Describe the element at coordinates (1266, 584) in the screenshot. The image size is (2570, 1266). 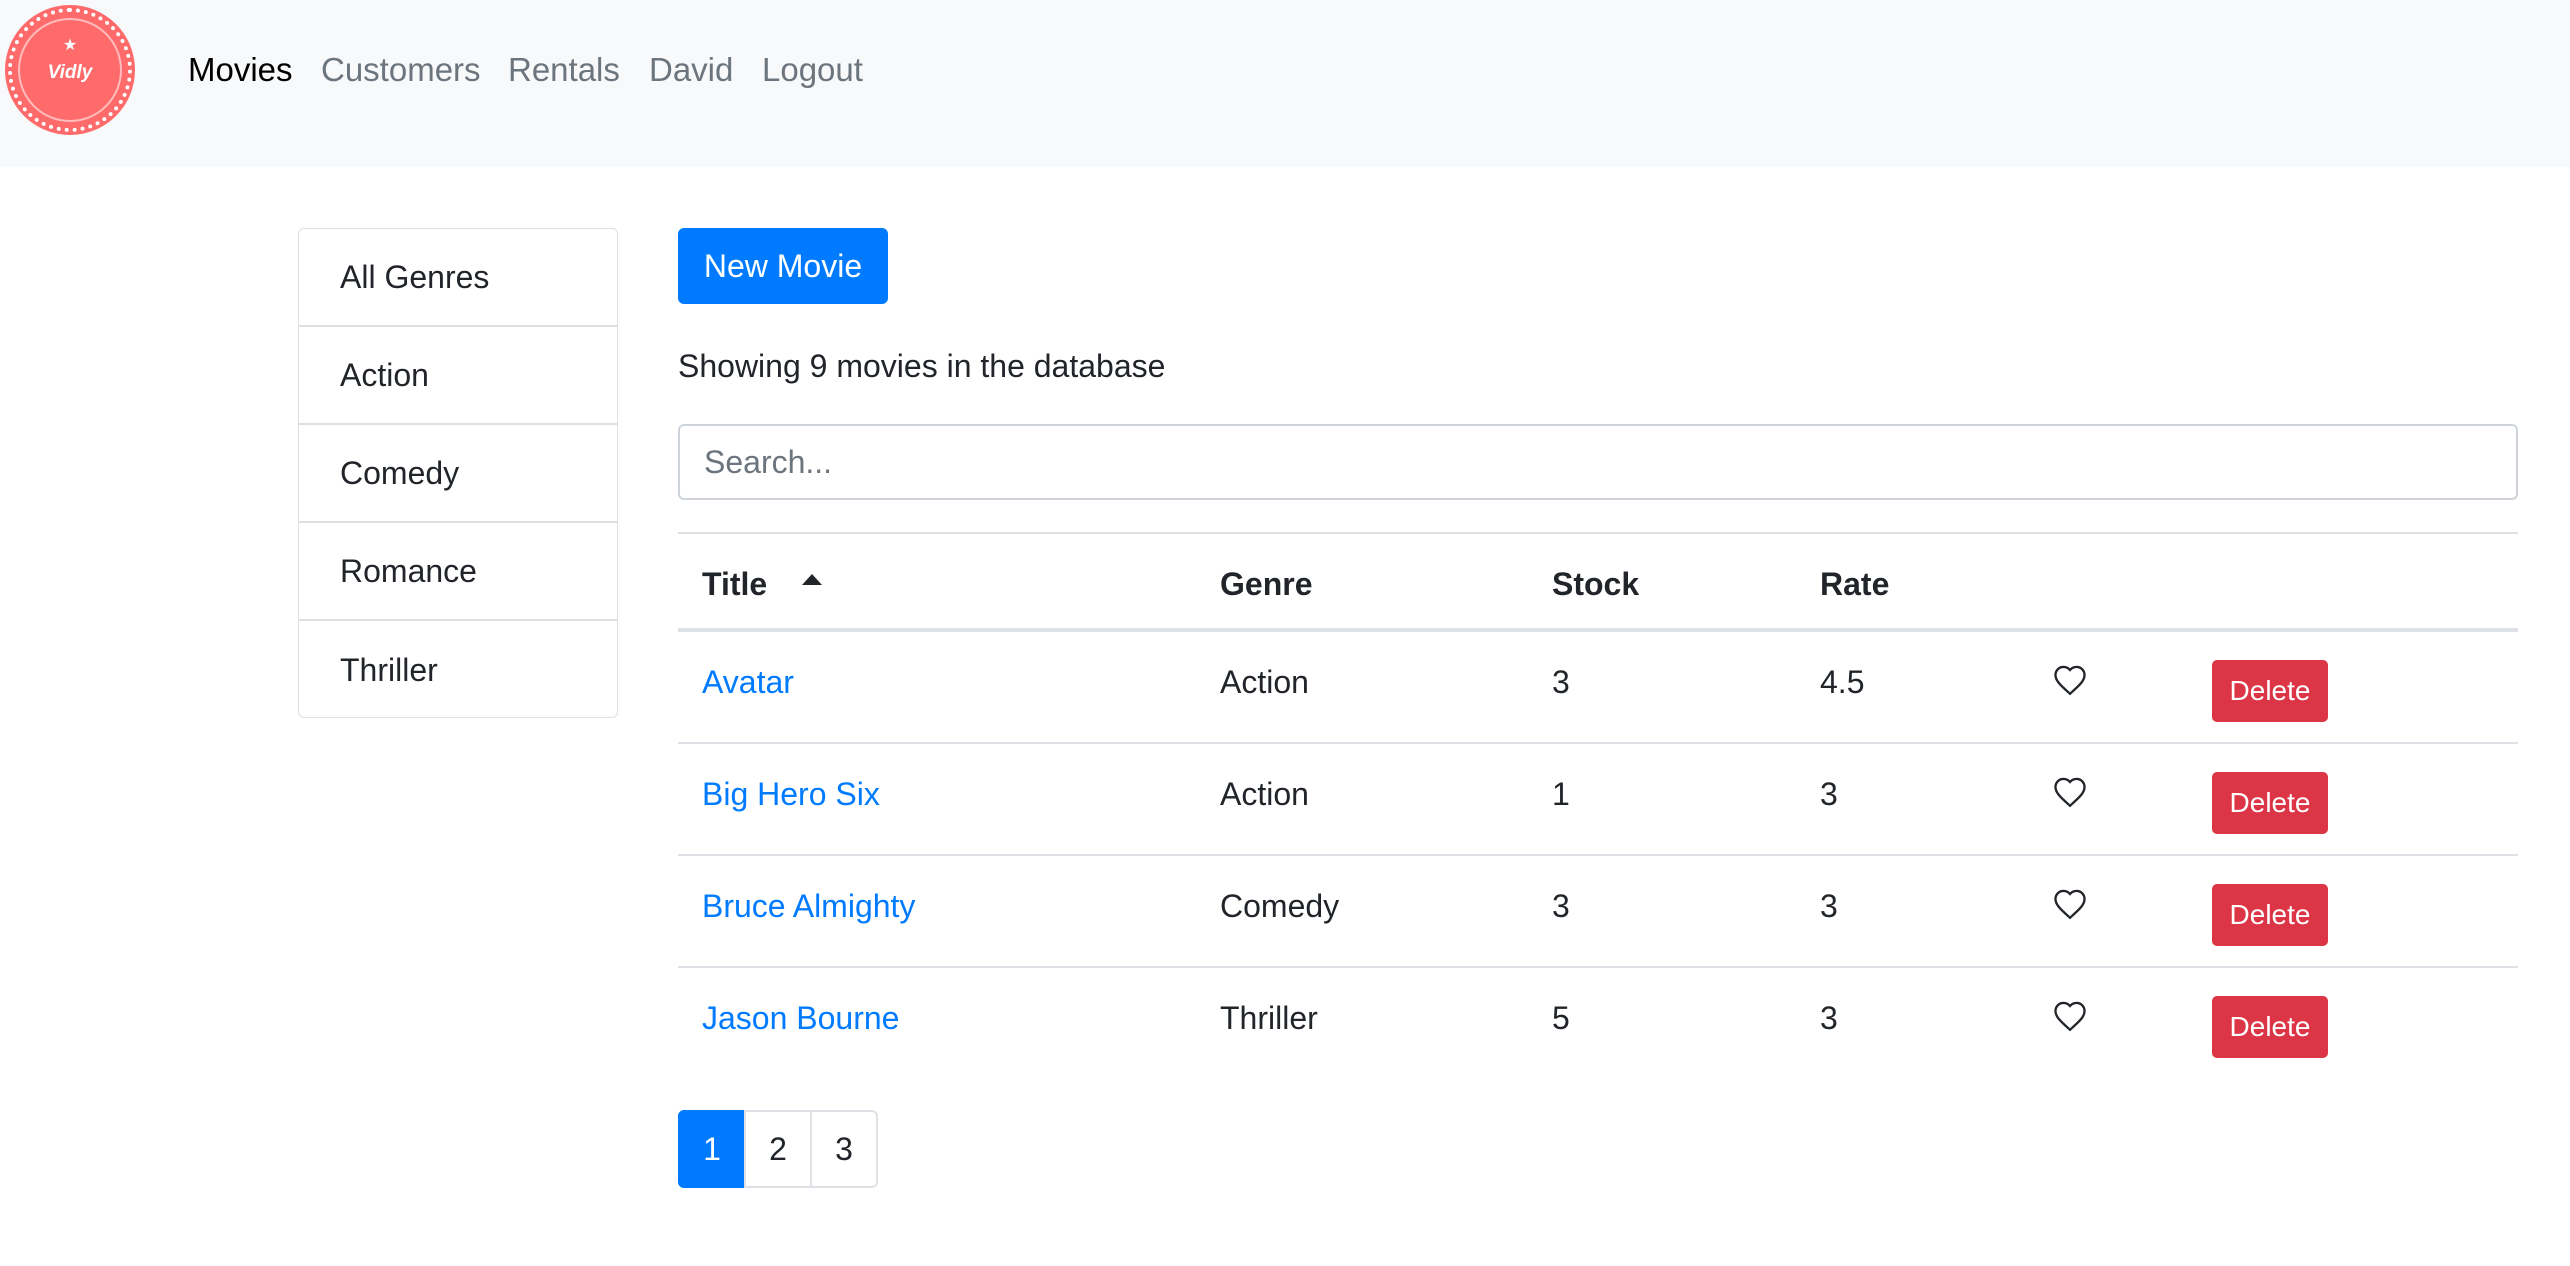
I see `column-header-genre: Genre` at that location.